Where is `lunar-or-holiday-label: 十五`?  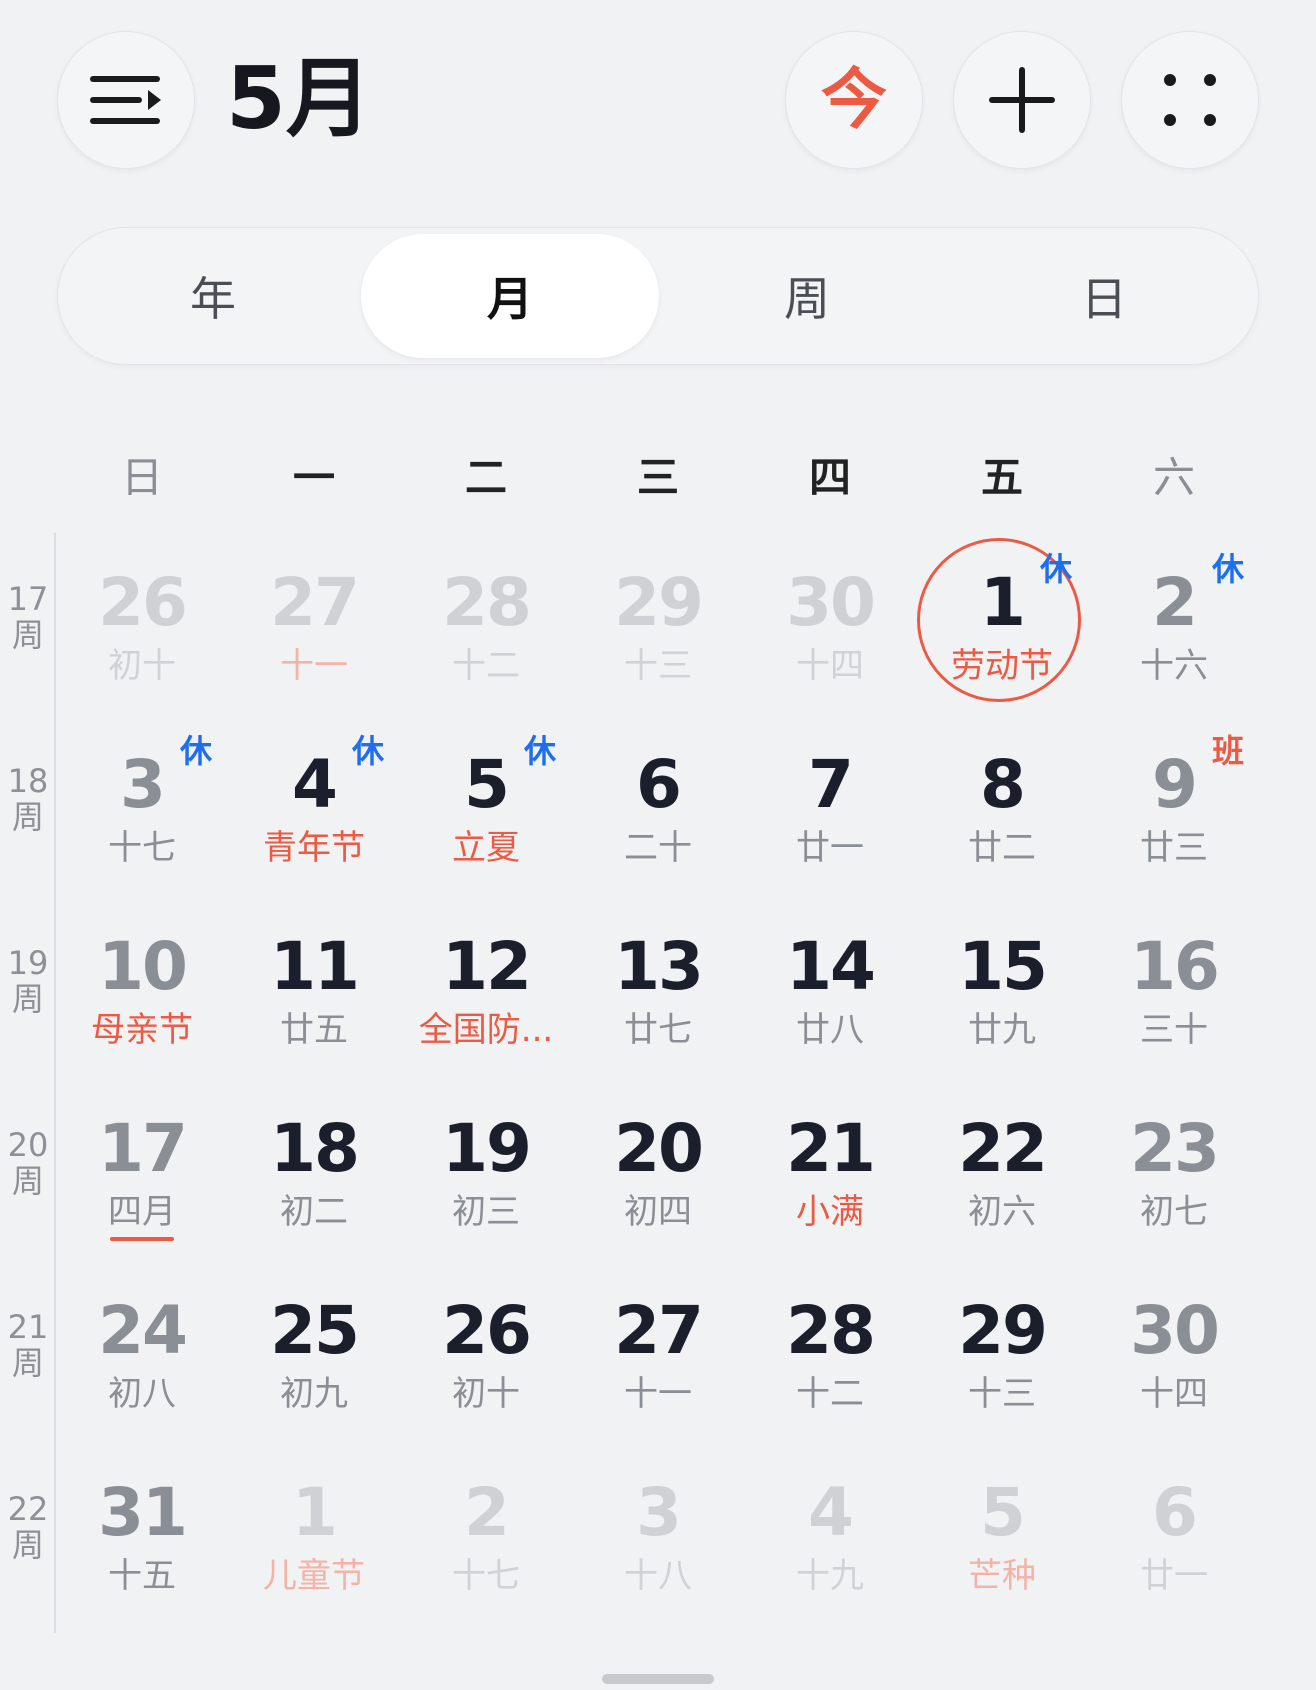
lunar-or-holiday-label: 十五 is located at coordinates (142, 1576).